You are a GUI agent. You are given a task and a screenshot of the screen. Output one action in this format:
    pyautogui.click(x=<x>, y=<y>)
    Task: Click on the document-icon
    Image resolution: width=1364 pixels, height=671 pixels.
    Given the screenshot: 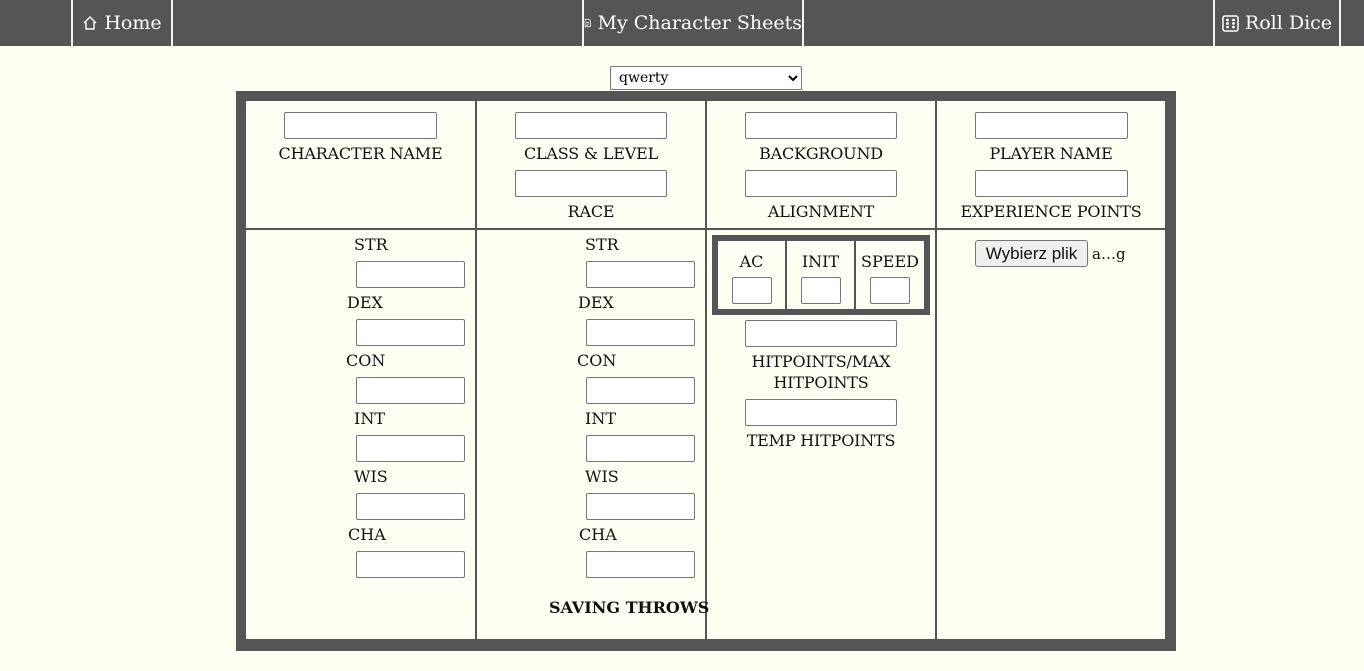 What is the action you would take?
    pyautogui.click(x=587, y=23)
    